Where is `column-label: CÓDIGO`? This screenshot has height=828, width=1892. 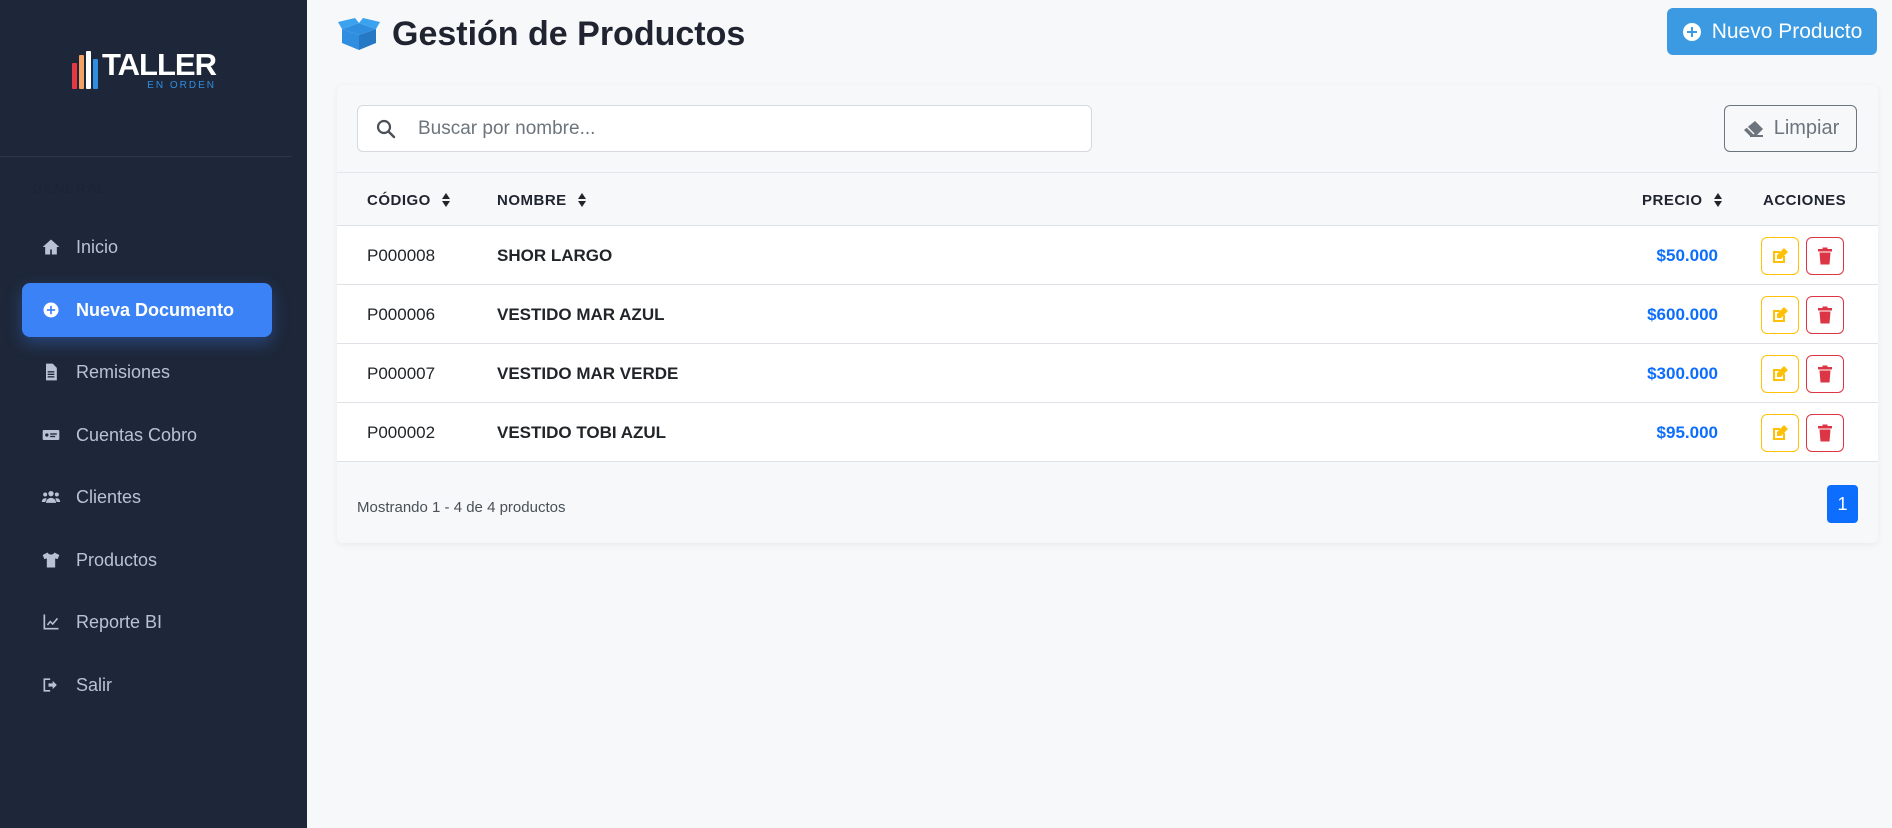 column-label: CÓDIGO is located at coordinates (399, 200).